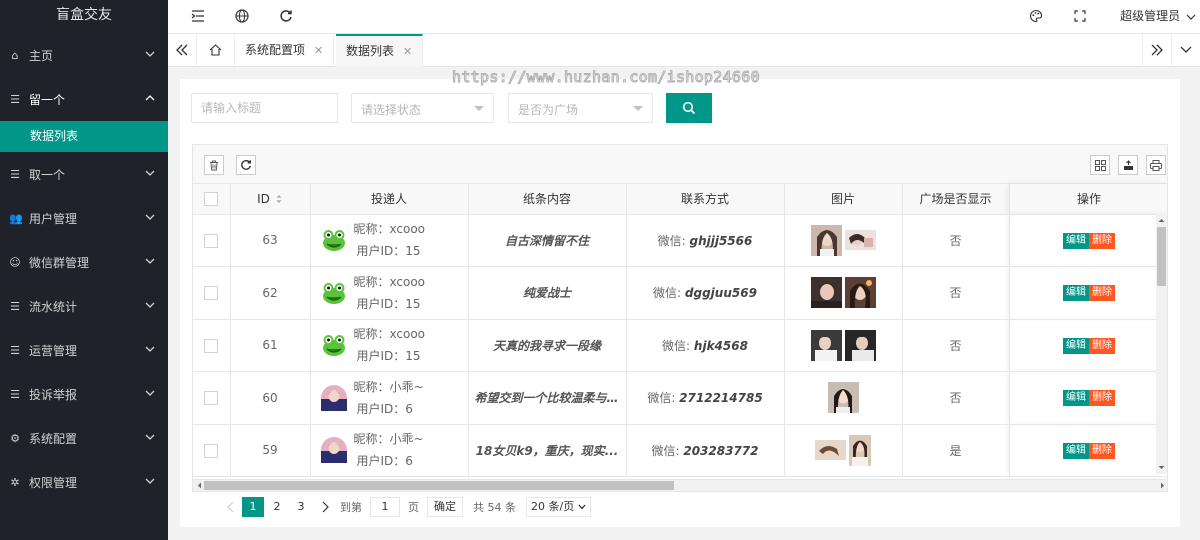 Image resolution: width=1200 pixels, height=540 pixels. I want to click on refresh-table-button, so click(246, 165).